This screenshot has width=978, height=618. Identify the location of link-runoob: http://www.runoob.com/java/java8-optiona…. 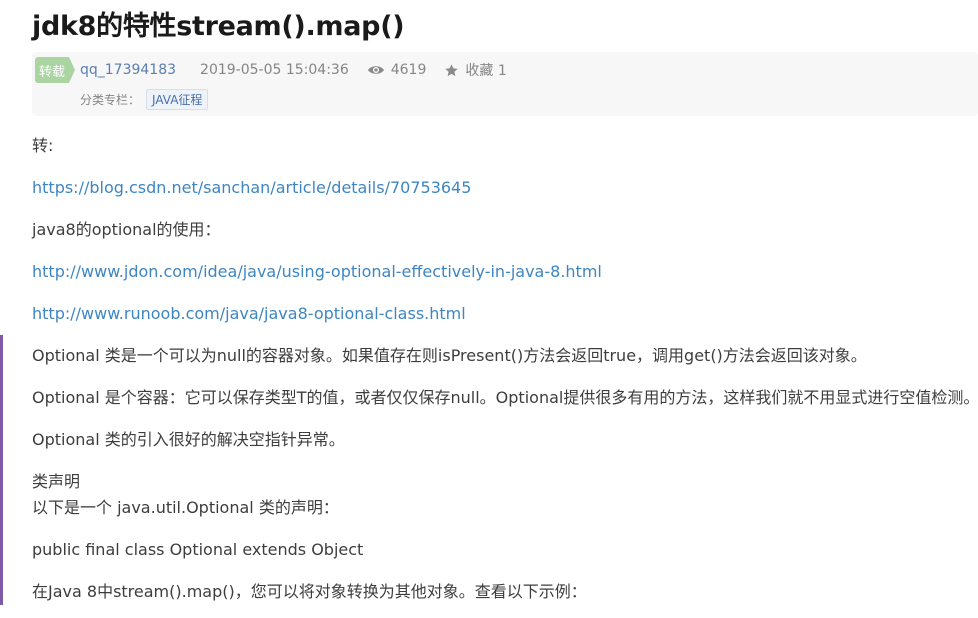
(249, 314).